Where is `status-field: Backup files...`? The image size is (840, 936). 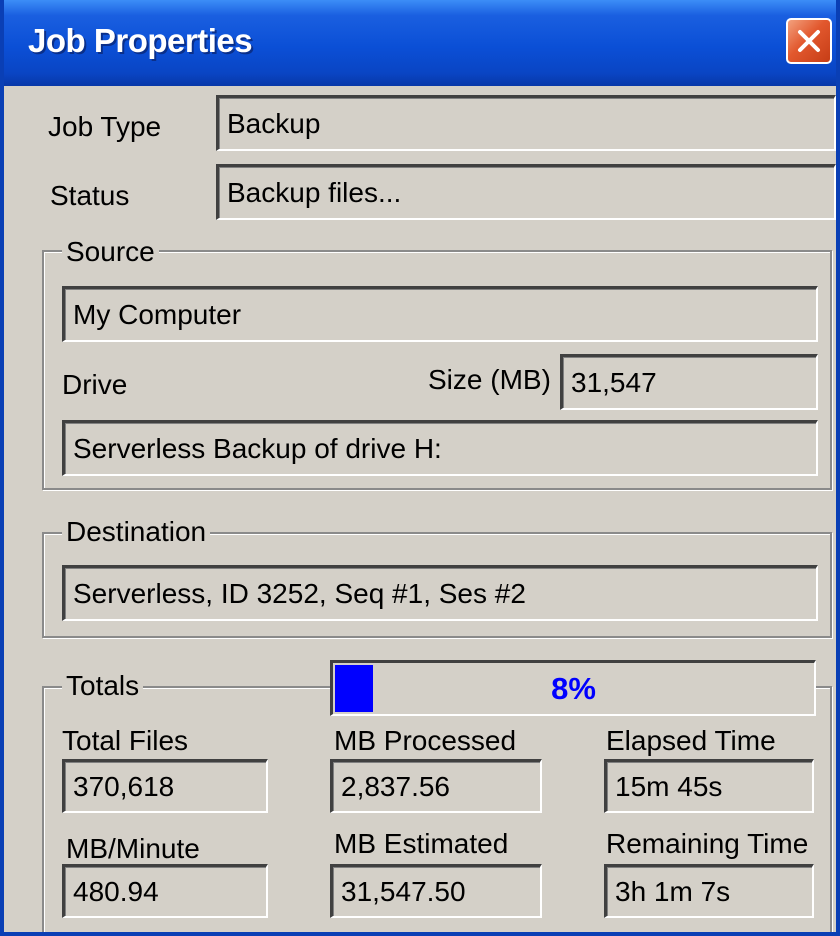 status-field: Backup files... is located at coordinates (526, 192).